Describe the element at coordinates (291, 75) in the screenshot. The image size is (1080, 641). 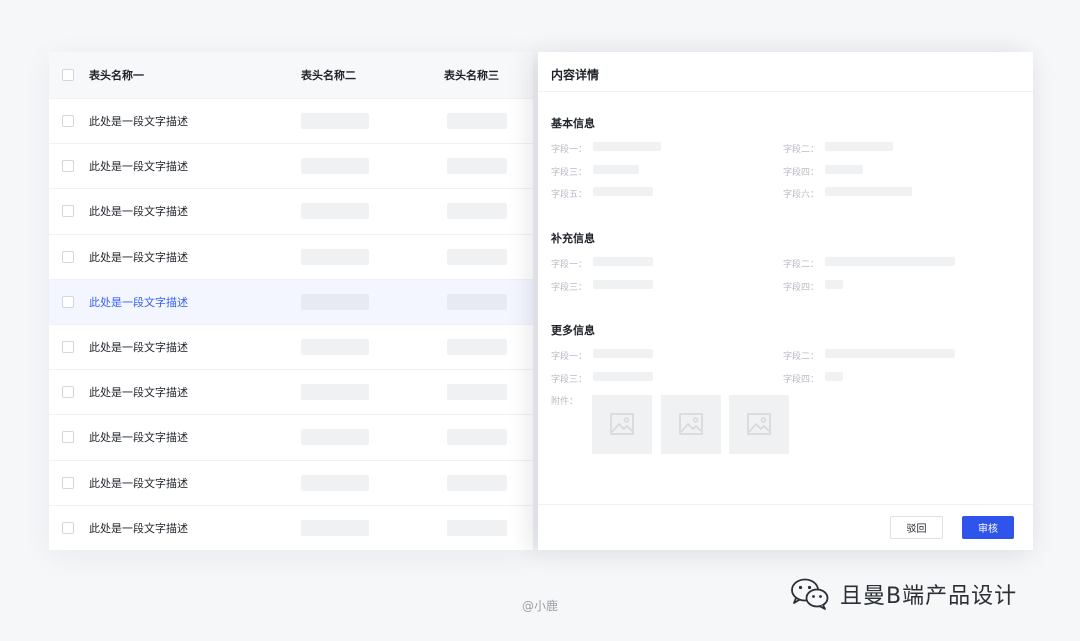
I see `table-header: 表头名称一 表头名称二 表头名称三` at that location.